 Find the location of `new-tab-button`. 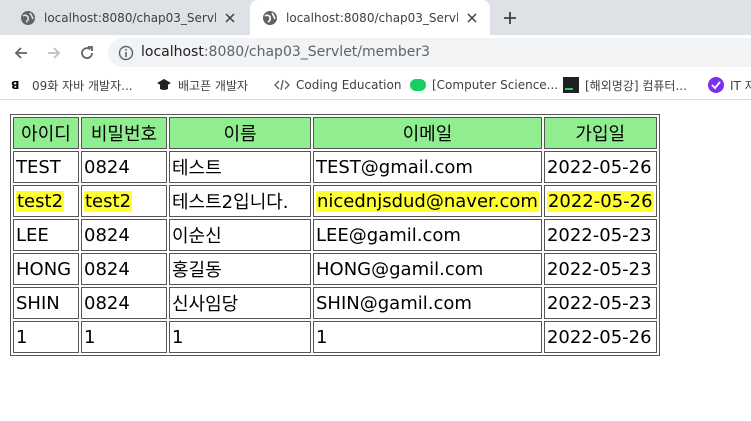

new-tab-button is located at coordinates (510, 18).